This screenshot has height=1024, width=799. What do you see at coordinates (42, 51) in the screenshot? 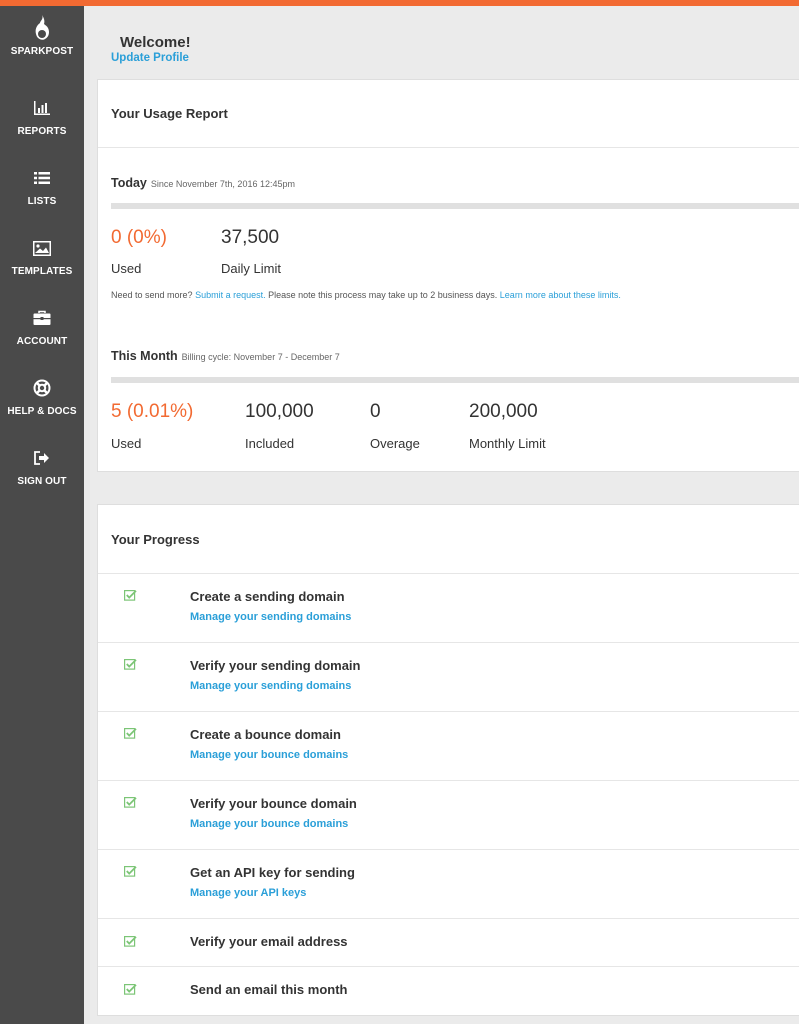
I see `sidebar-brand-label: SPARKPOST` at bounding box center [42, 51].